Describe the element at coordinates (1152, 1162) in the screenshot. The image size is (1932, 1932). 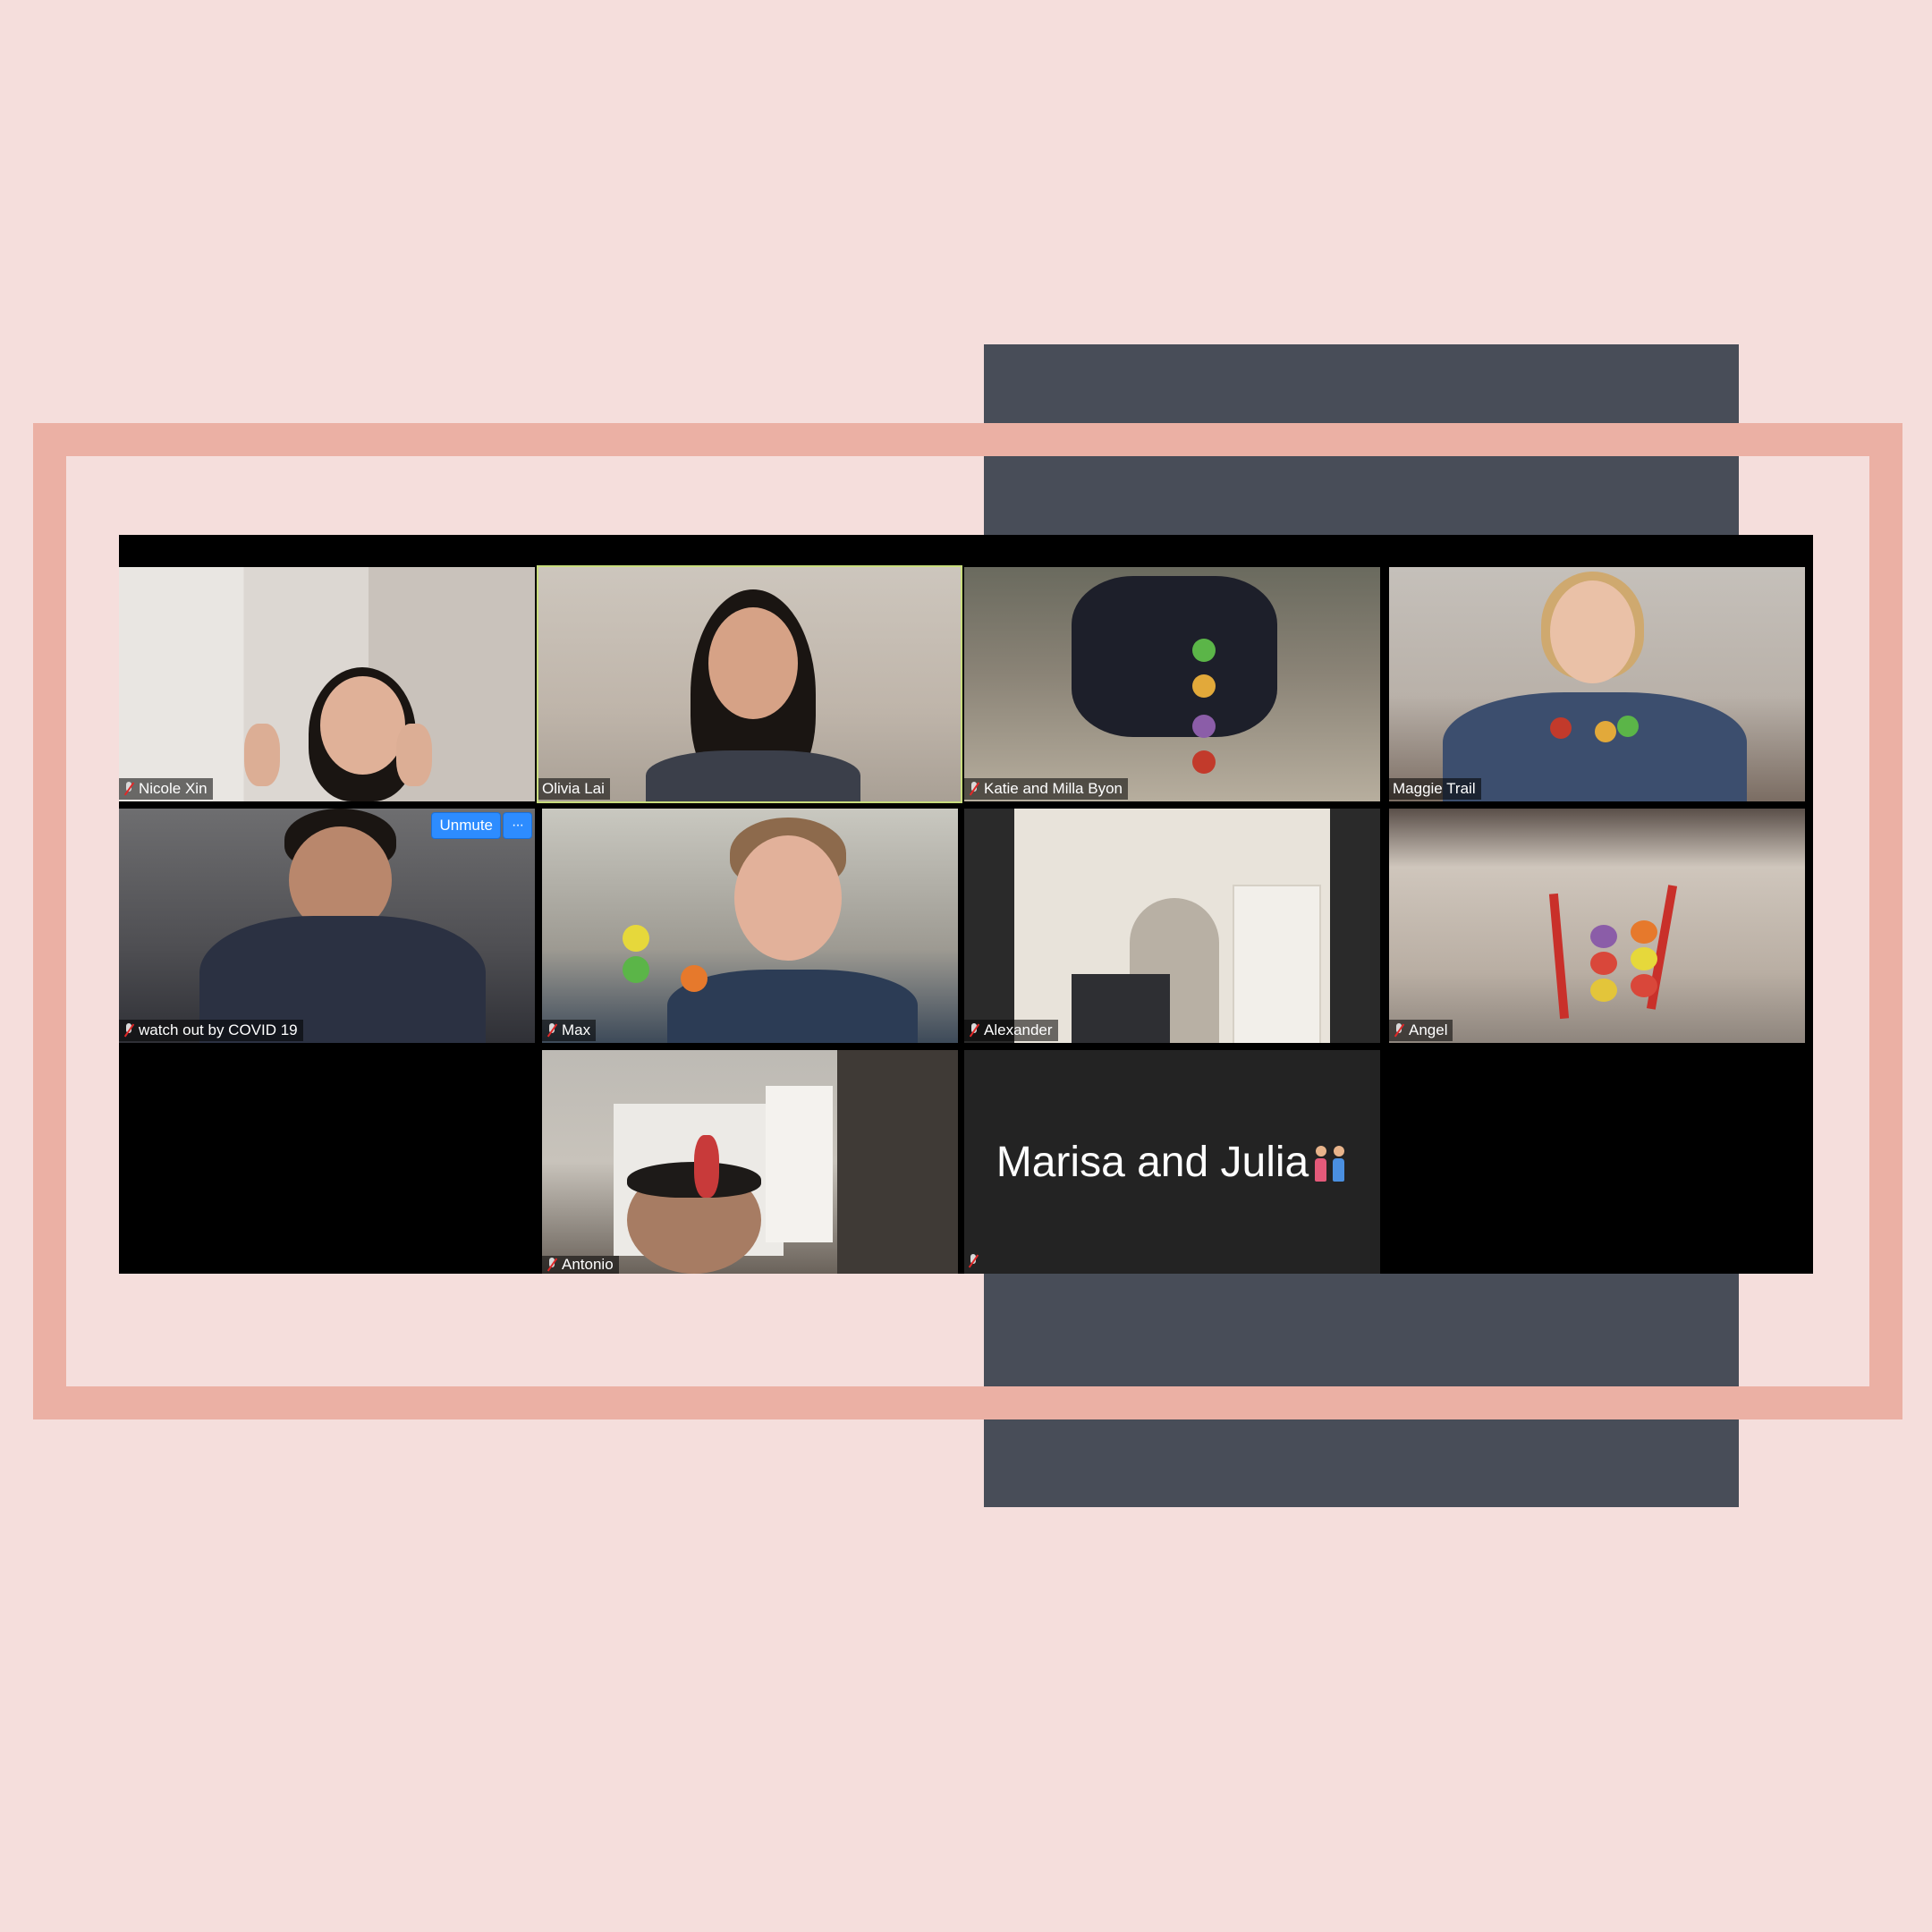
I see `participant-name: Marisa and Julia` at that location.